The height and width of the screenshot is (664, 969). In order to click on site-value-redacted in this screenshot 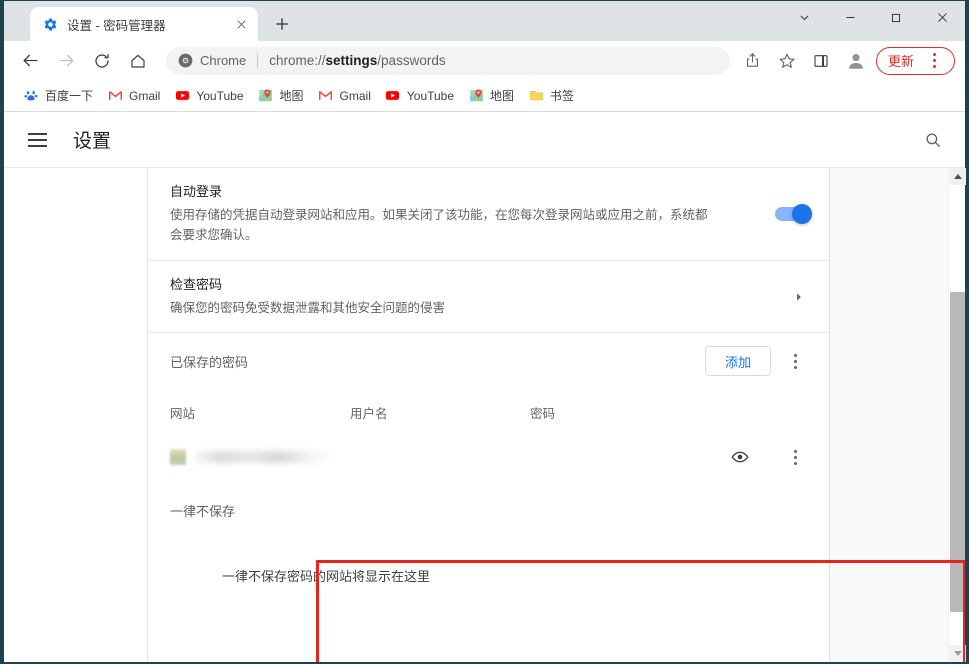, I will do `click(262, 457)`.